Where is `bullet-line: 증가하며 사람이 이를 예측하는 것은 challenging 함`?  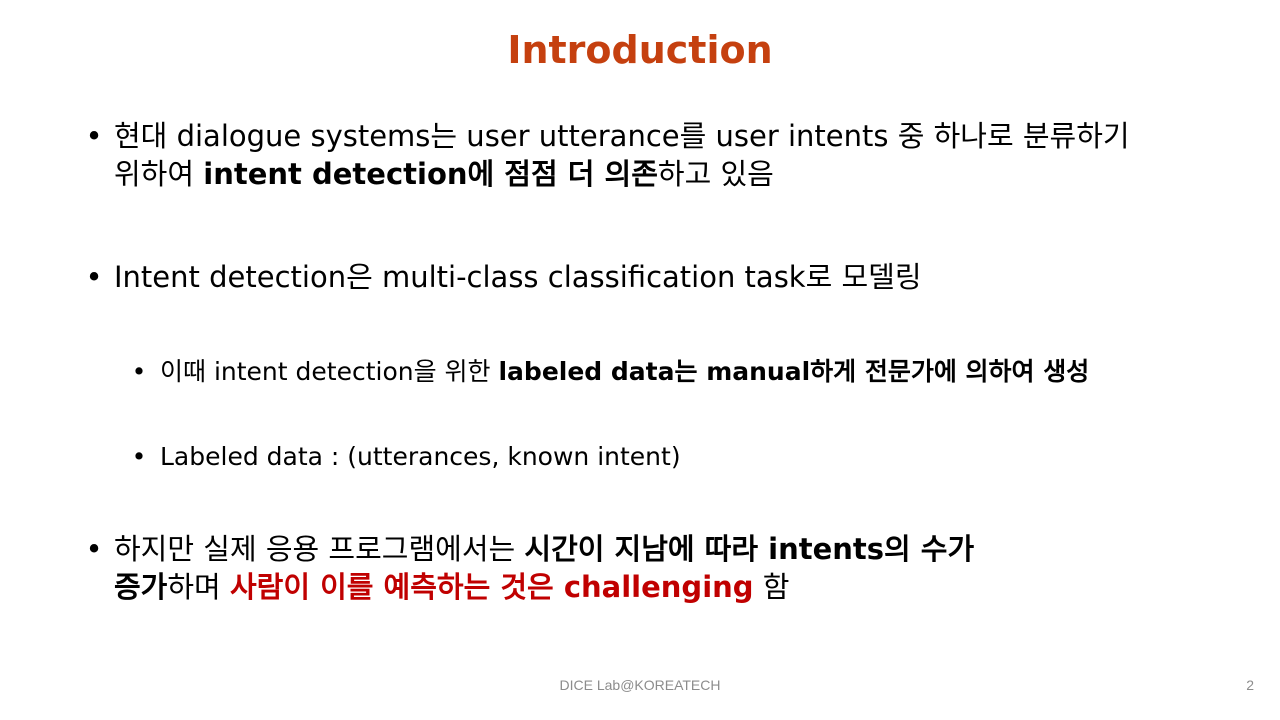
bullet-line: 증가하며 사람이 이를 예측하는 것은 challenging 함 is located at coordinates (544, 587).